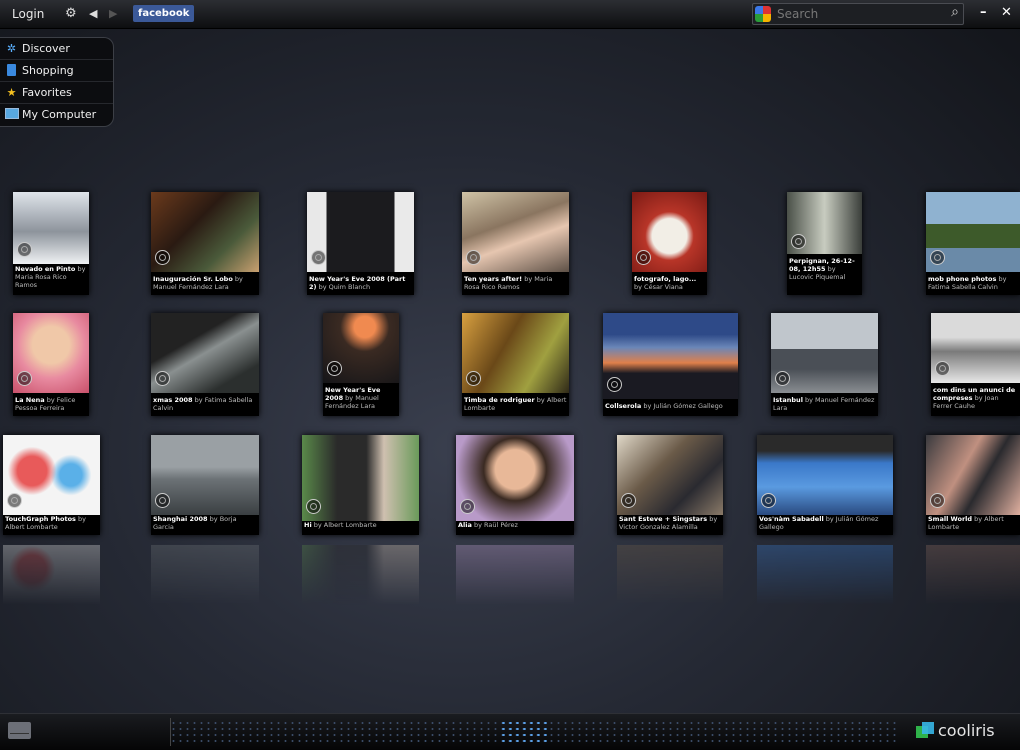 The height and width of the screenshot is (750, 1020). What do you see at coordinates (11, 92) in the screenshot?
I see `star-icon: ★` at bounding box center [11, 92].